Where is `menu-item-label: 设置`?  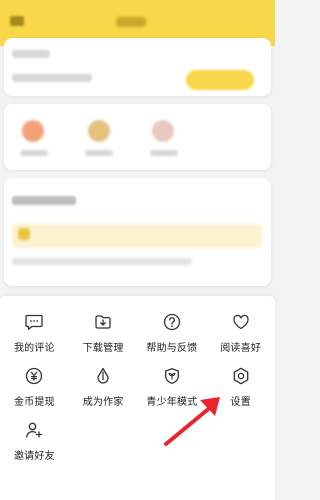 menu-item-label: 设置 is located at coordinates (240, 402).